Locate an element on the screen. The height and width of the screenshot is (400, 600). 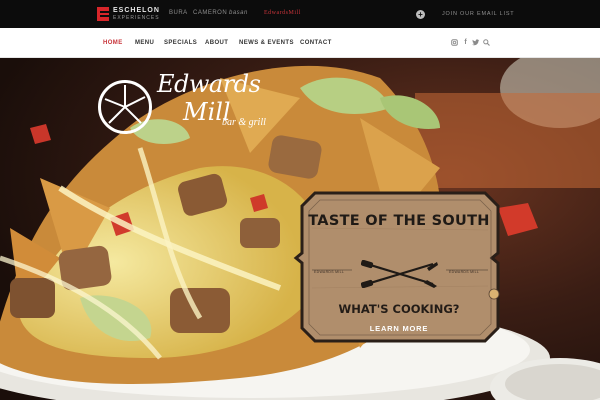
promo-small-left: EDWARDS MILL is located at coordinates (329, 272).